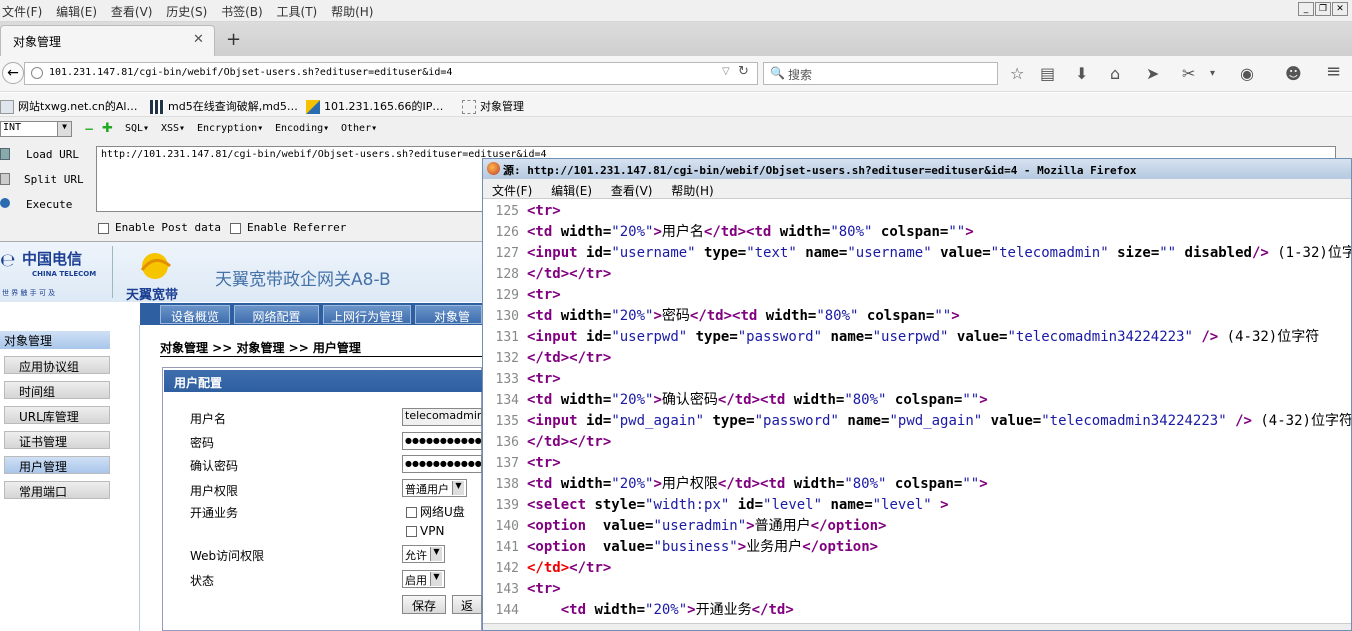 The height and width of the screenshot is (631, 1352). I want to click on hackbar-other-menu: Other▾, so click(359, 128).